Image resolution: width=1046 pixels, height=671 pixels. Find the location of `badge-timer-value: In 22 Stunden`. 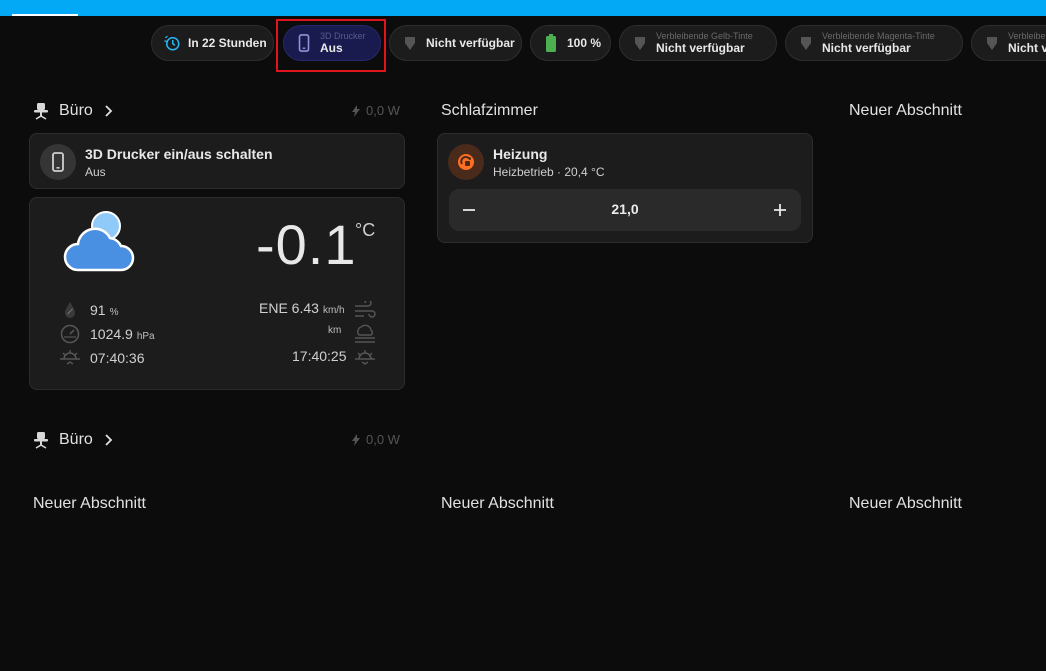

badge-timer-value: In 22 Stunden is located at coordinates (227, 43).